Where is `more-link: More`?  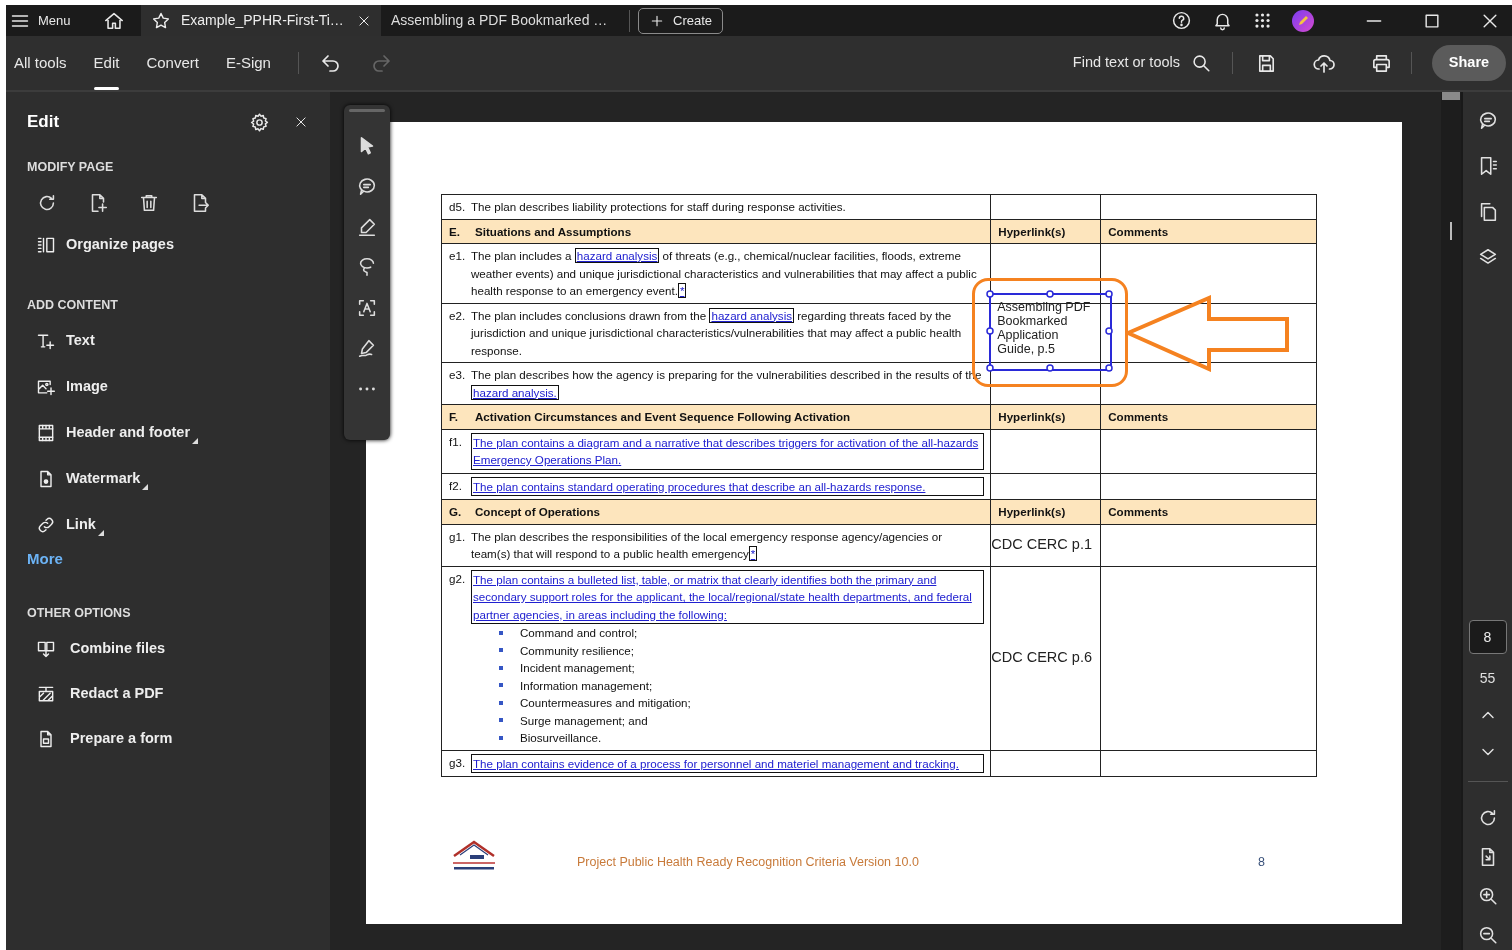
more-link: More is located at coordinates (168, 562).